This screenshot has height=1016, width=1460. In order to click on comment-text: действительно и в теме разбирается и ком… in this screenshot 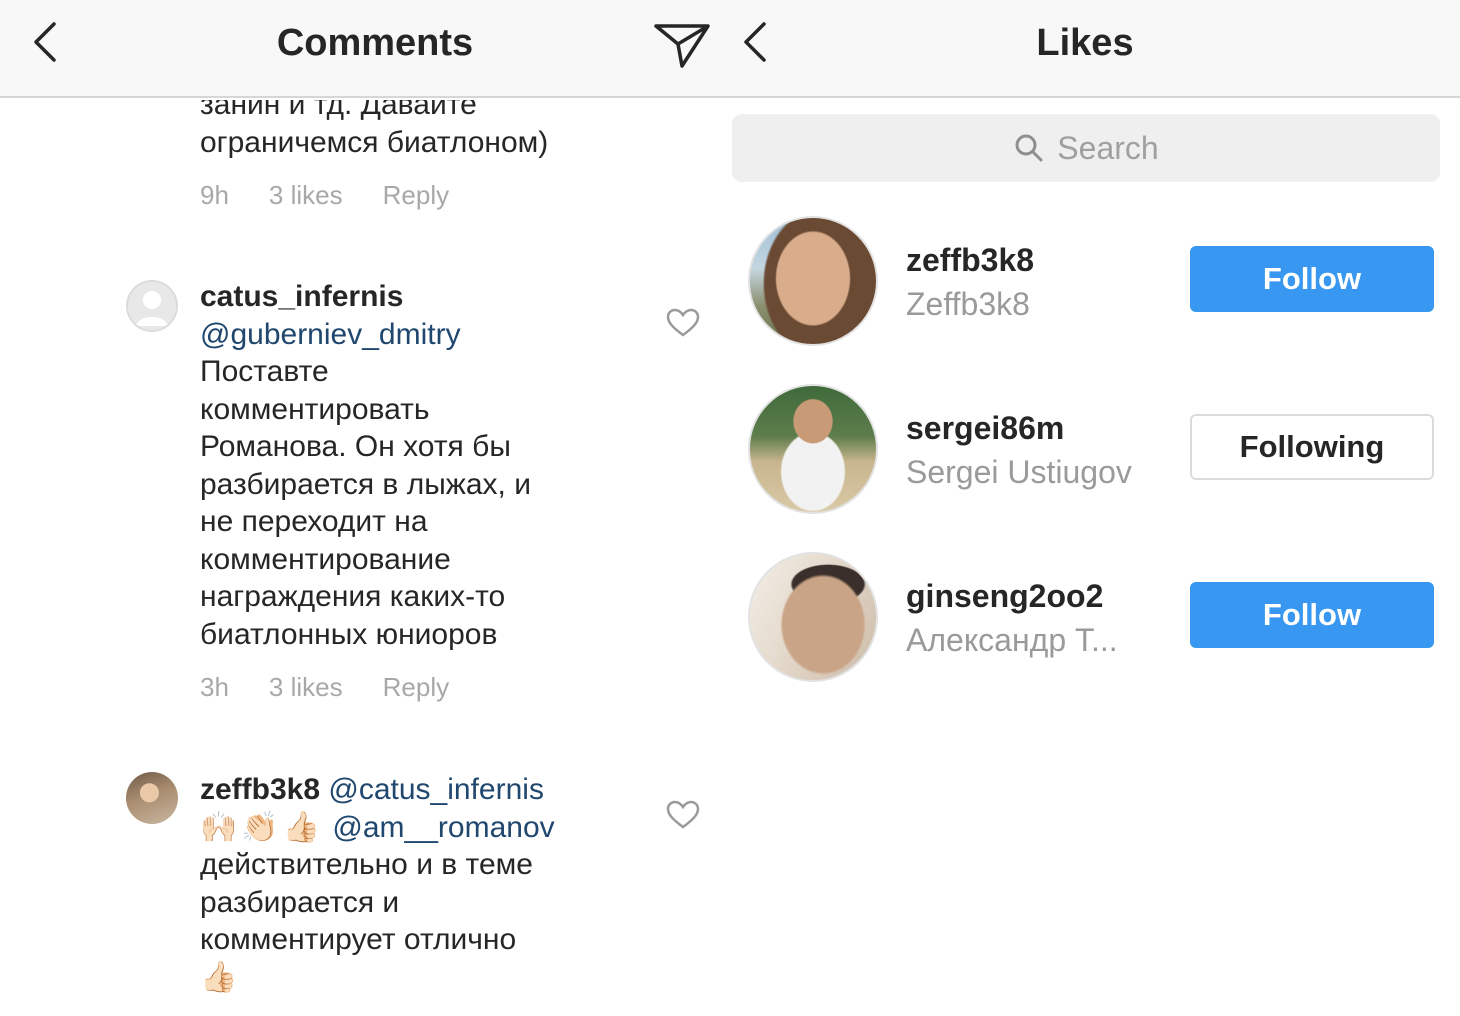, I will do `click(366, 902)`.